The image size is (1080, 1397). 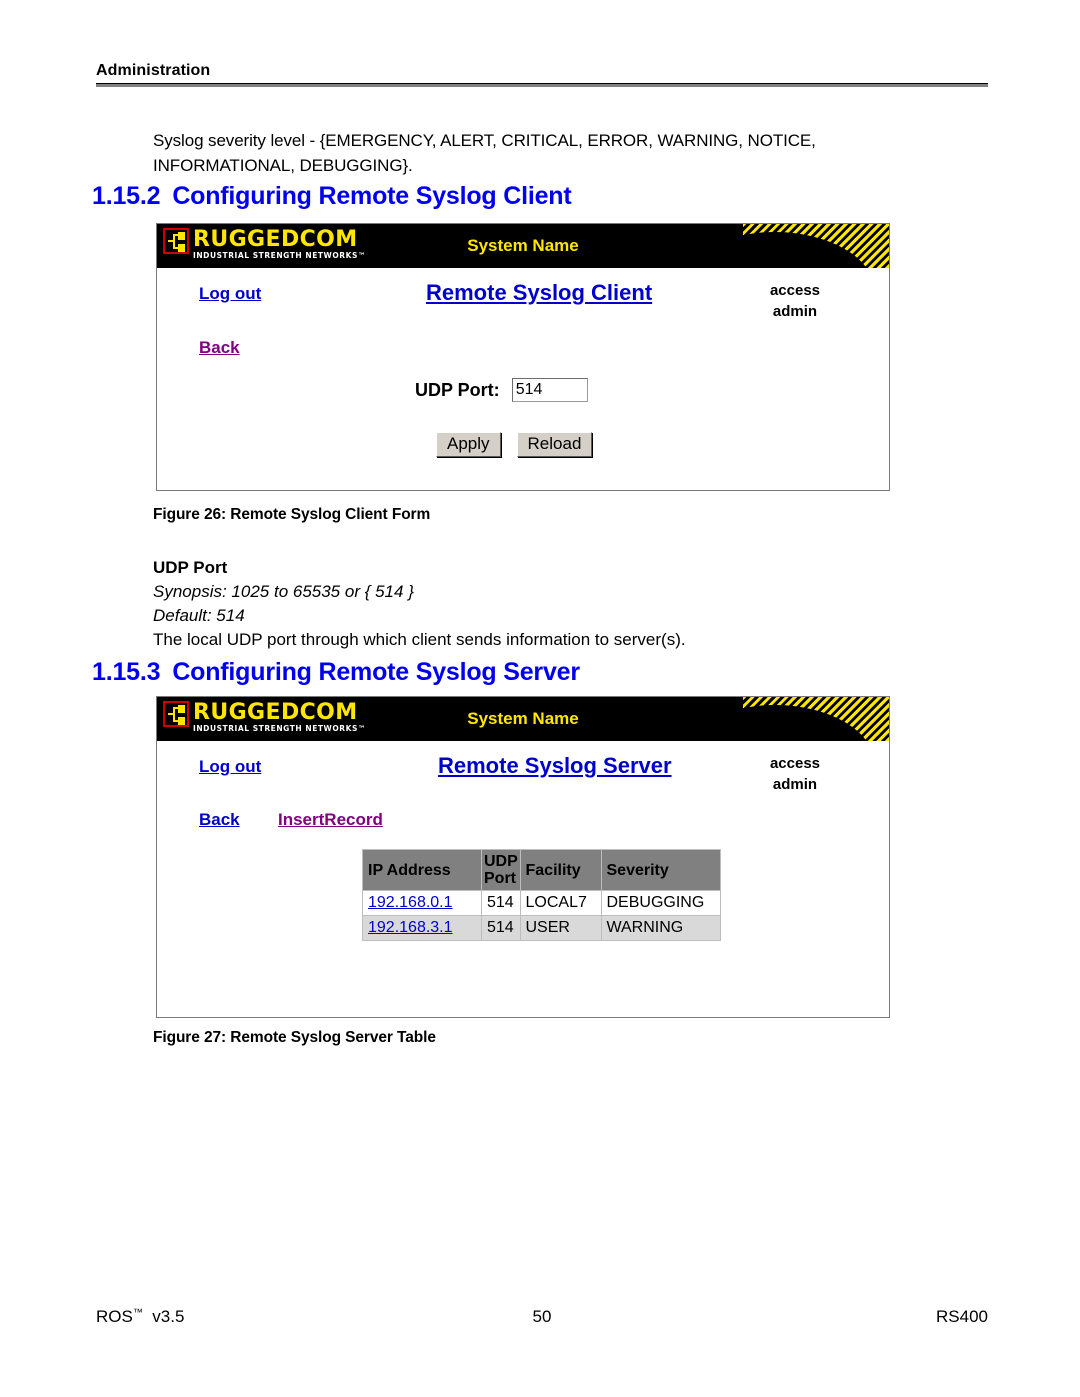 I want to click on section-number-server: 1.15.3, so click(x=126, y=672).